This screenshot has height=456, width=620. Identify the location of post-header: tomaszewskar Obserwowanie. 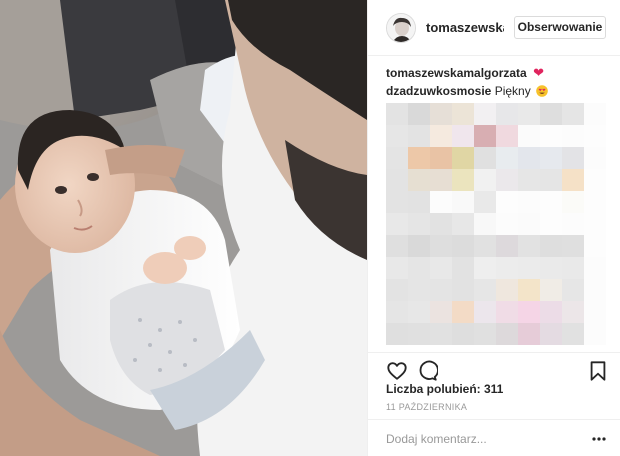
(494, 28).